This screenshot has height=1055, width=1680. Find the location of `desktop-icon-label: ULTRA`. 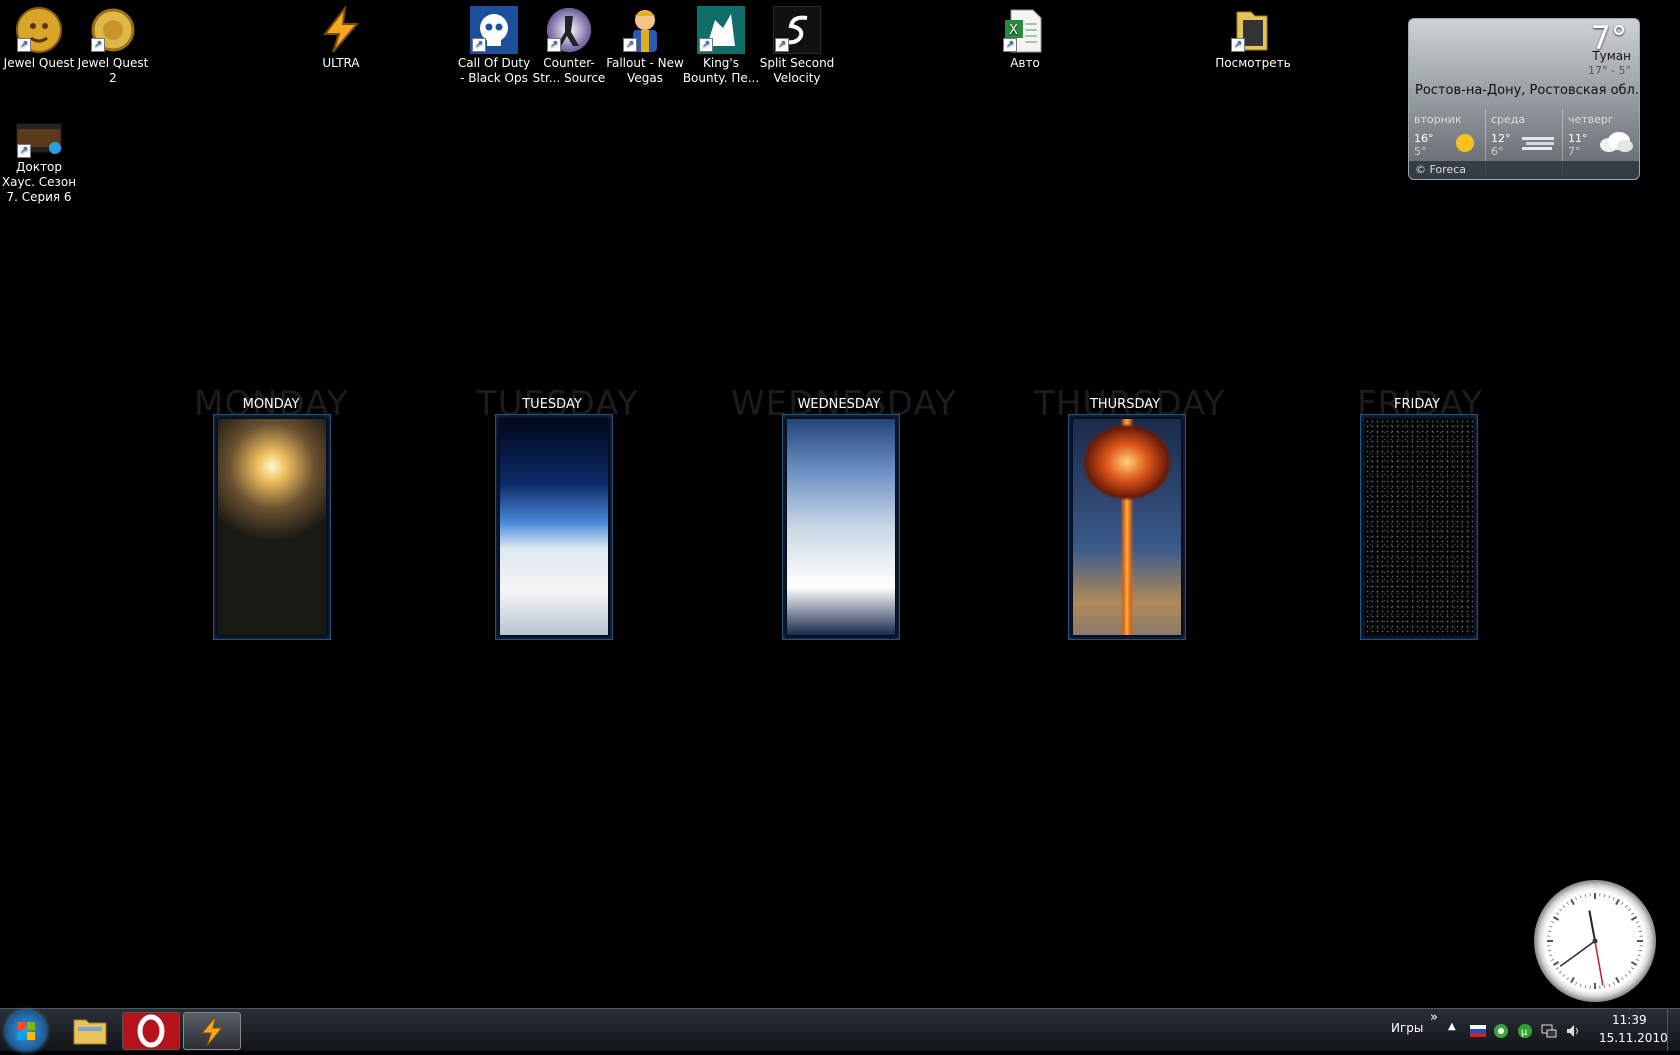

desktop-icon-label: ULTRA is located at coordinates (341, 63).